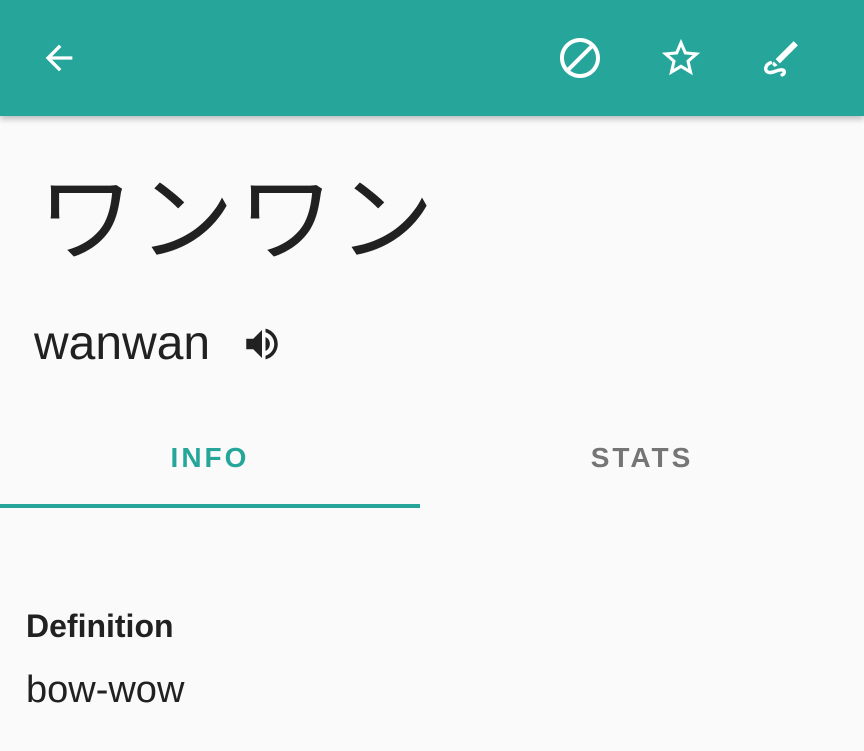  Describe the element at coordinates (100, 626) in the screenshot. I see `definition-label: Definition` at that location.